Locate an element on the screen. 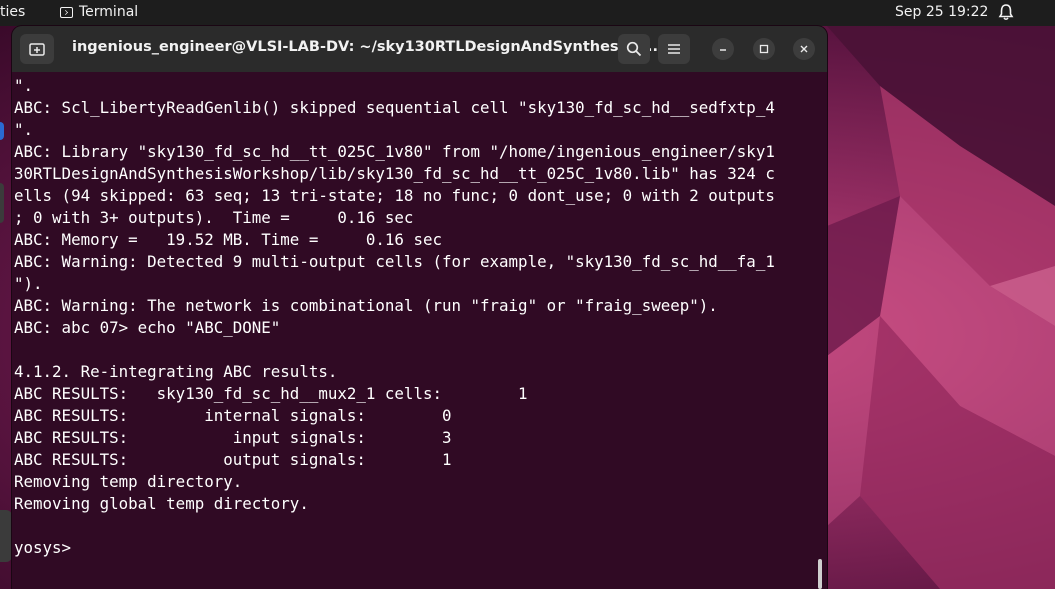 This screenshot has height=589, width=1055. terminal-icon is located at coordinates (66, 12).